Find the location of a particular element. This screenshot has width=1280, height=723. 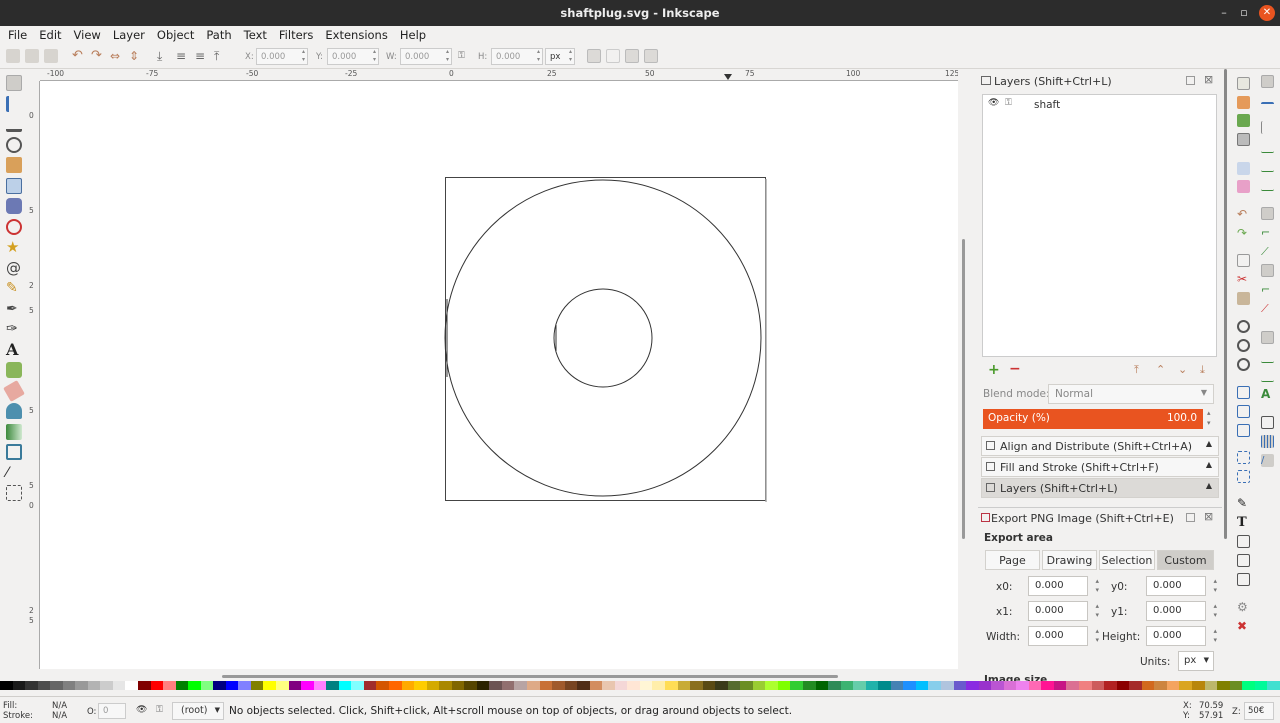

minimize-button: – is located at coordinates (1224, 13).